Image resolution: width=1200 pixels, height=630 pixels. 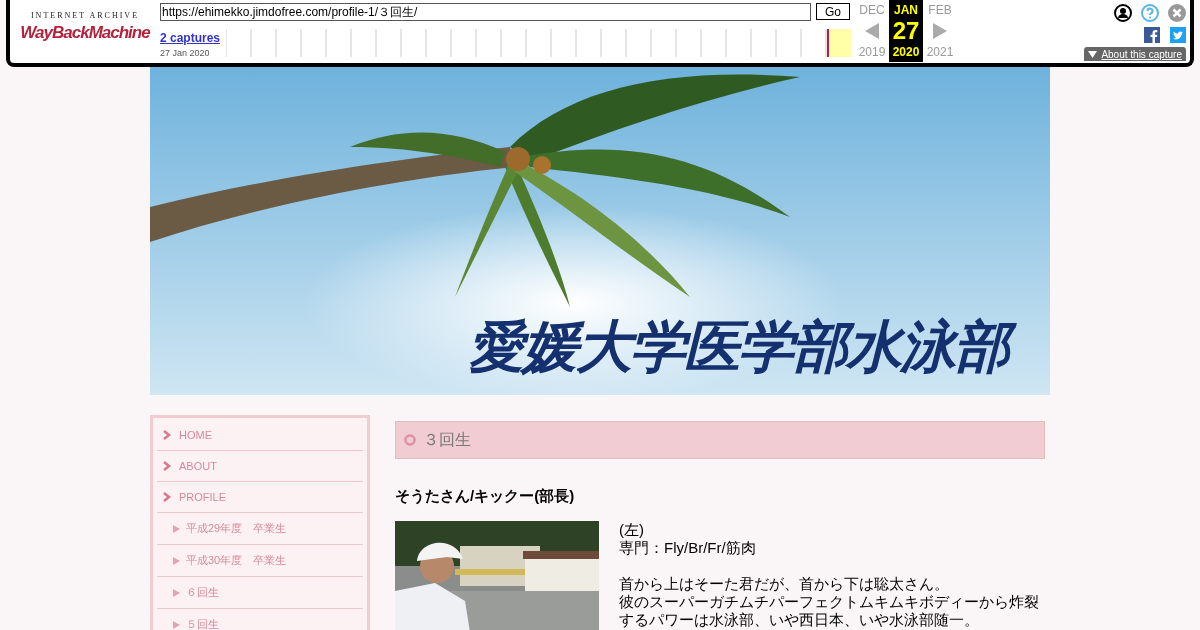 What do you see at coordinates (1093, 54) in the screenshot?
I see `caret-icon` at bounding box center [1093, 54].